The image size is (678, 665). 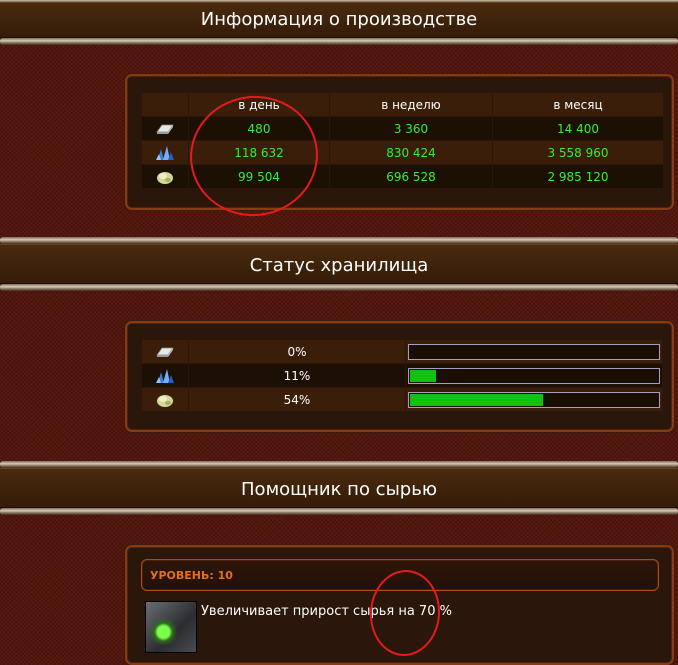 I want to click on crystal-per-month: 3 558 960, so click(x=578, y=152).